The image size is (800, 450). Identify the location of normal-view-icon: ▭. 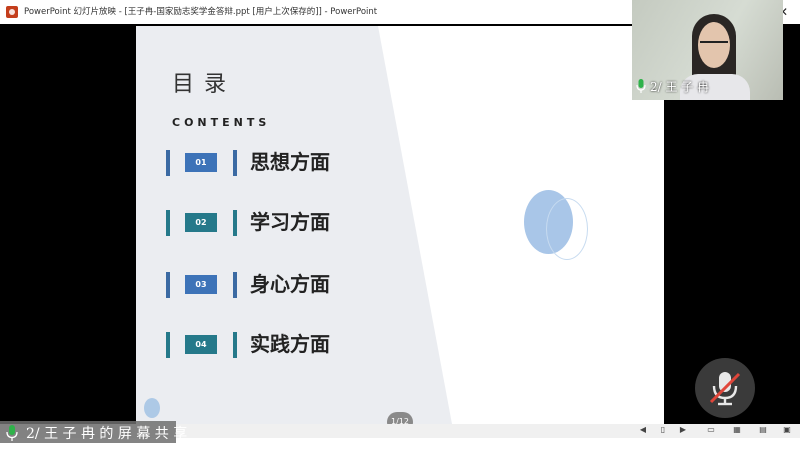
(711, 430).